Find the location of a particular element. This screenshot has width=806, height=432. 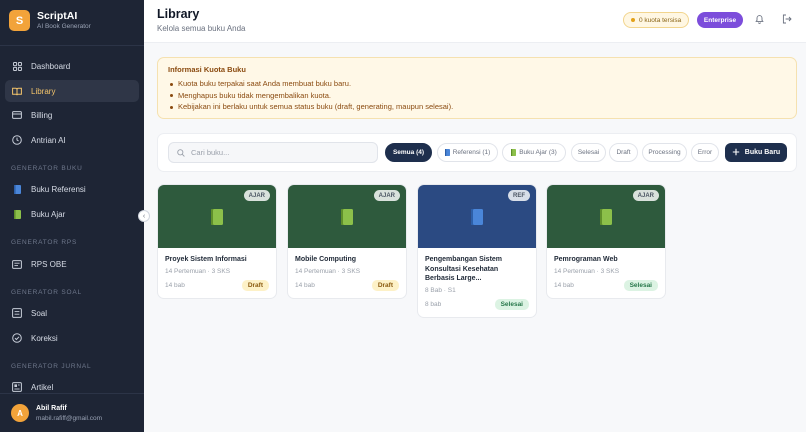

sidebar-item-label: Buku Ajar is located at coordinates (48, 214).